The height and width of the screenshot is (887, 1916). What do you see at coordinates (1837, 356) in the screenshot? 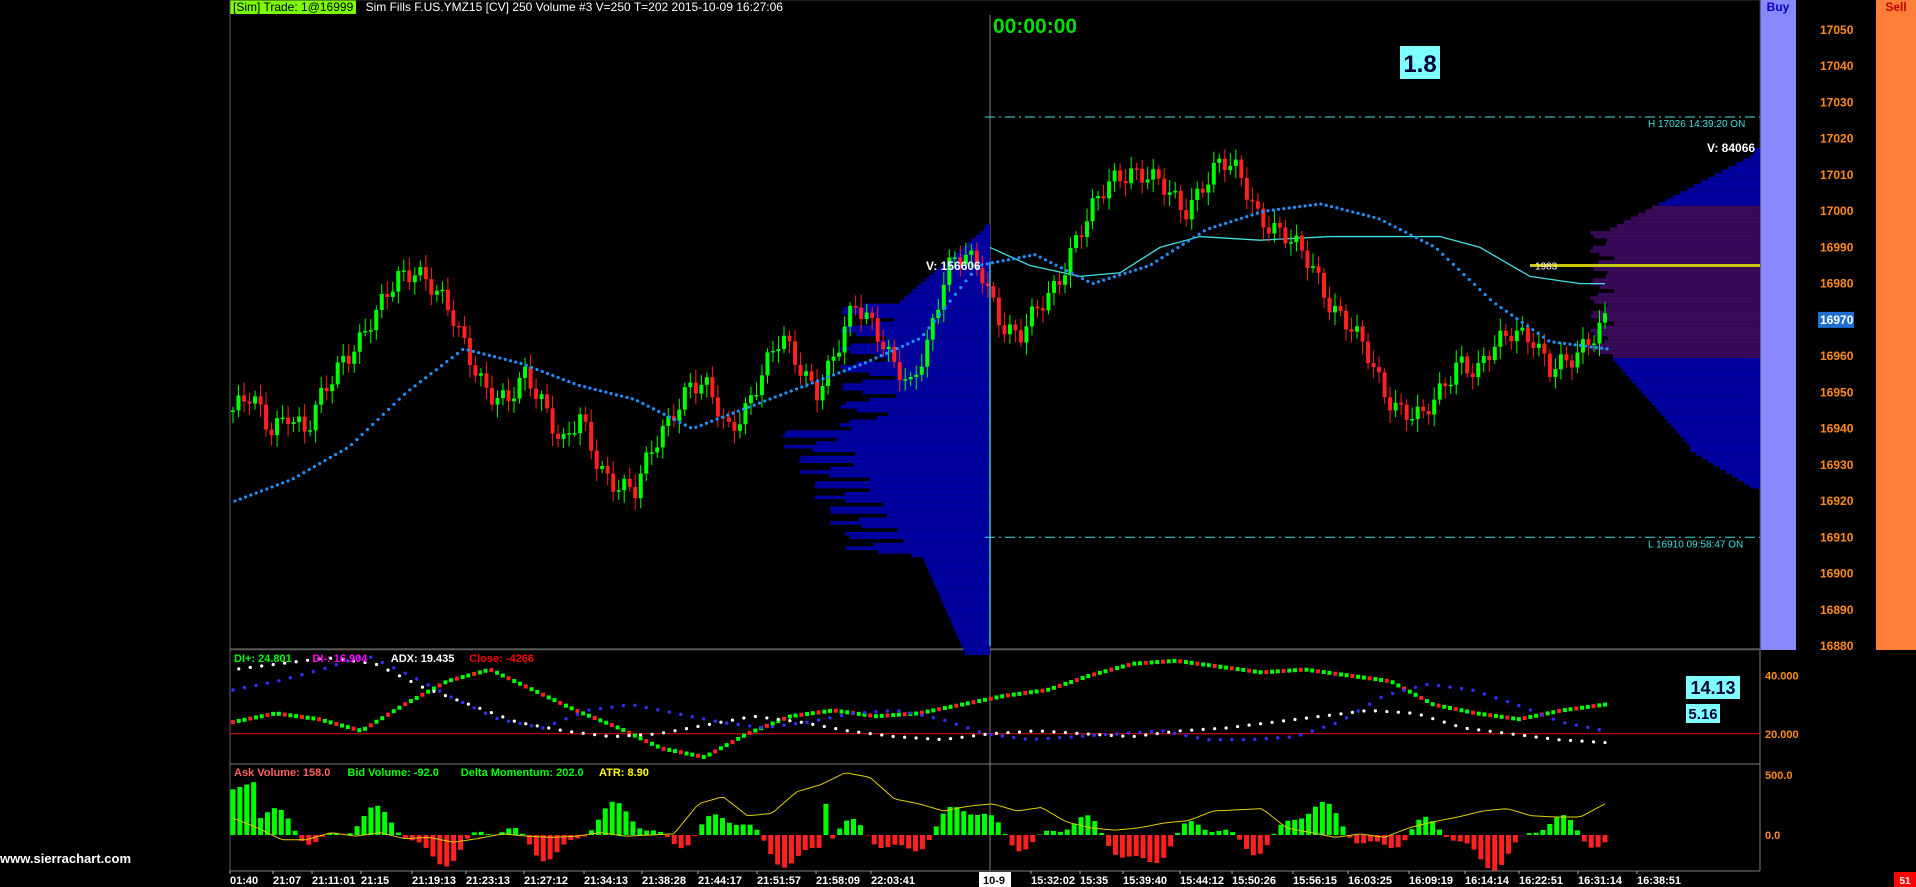
I see `price-tick-label: 16960` at bounding box center [1837, 356].